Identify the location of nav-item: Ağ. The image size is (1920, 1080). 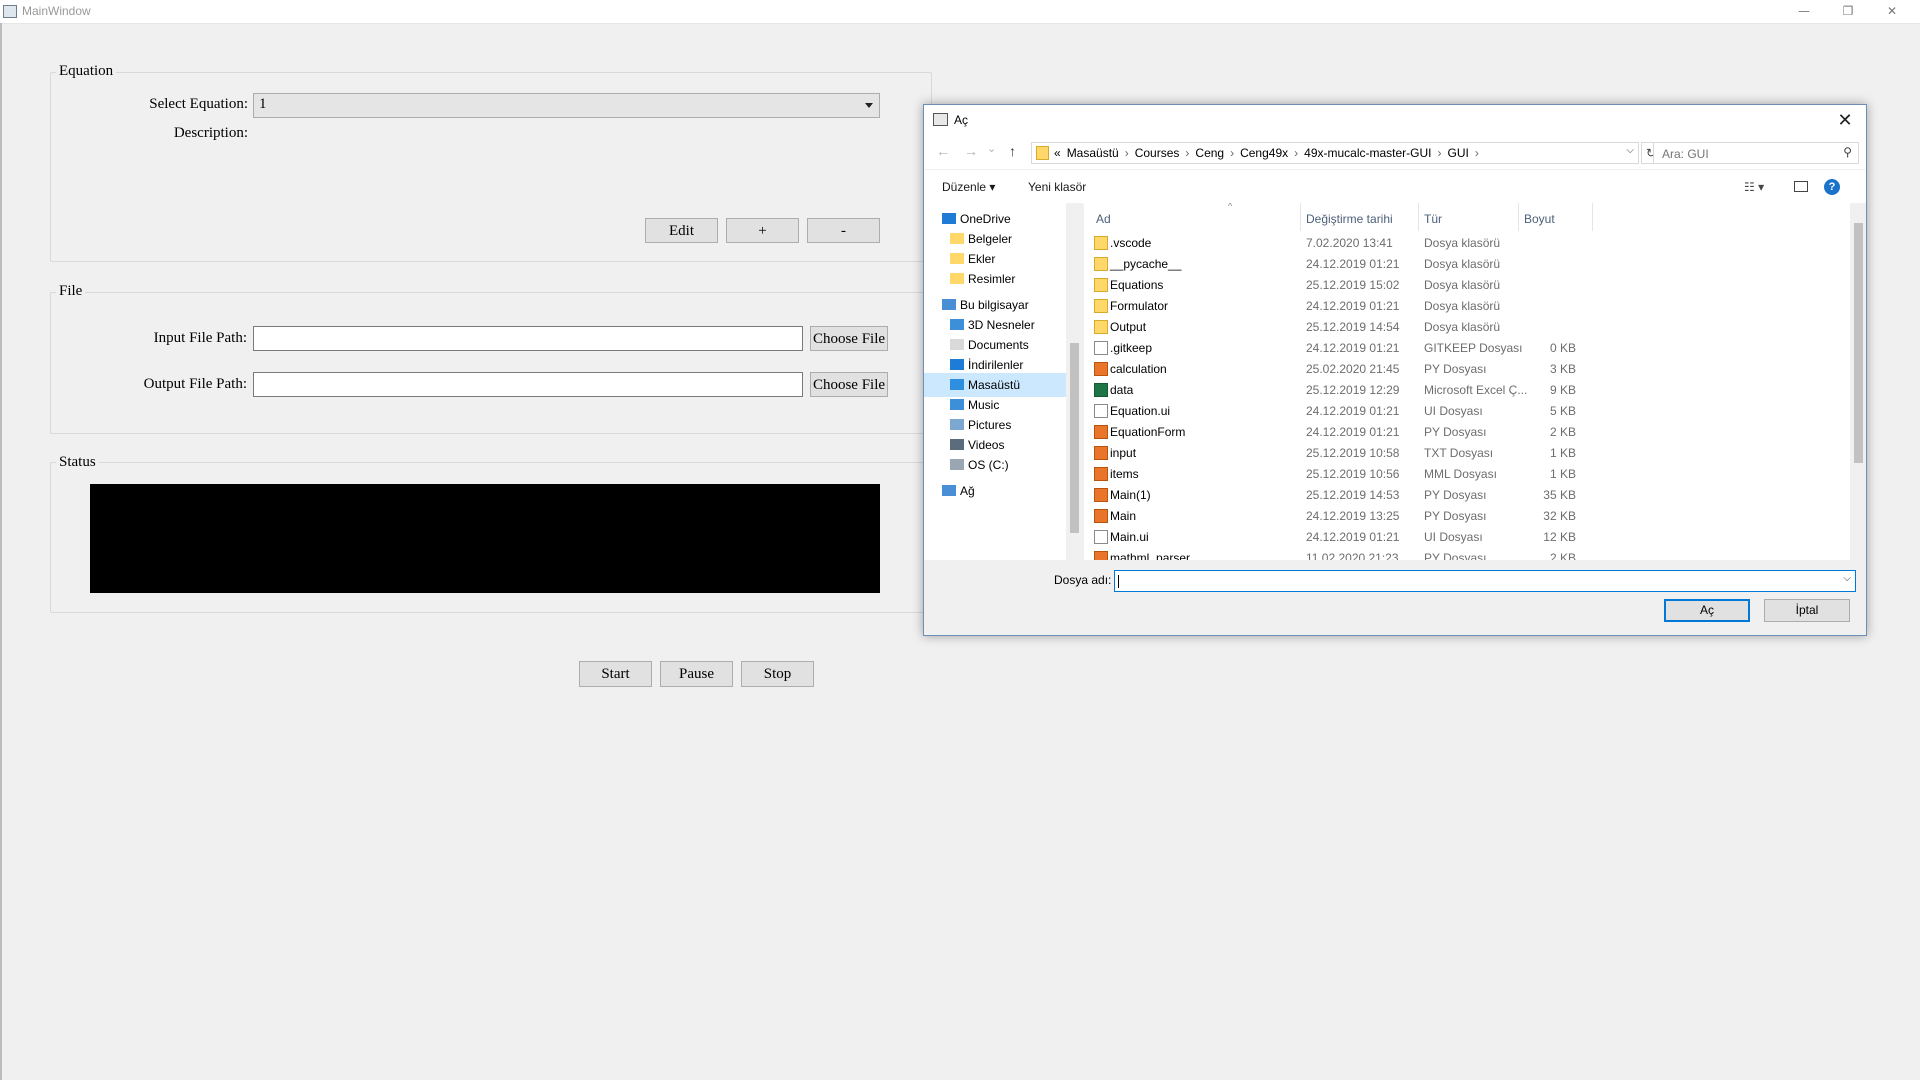
(995, 491).